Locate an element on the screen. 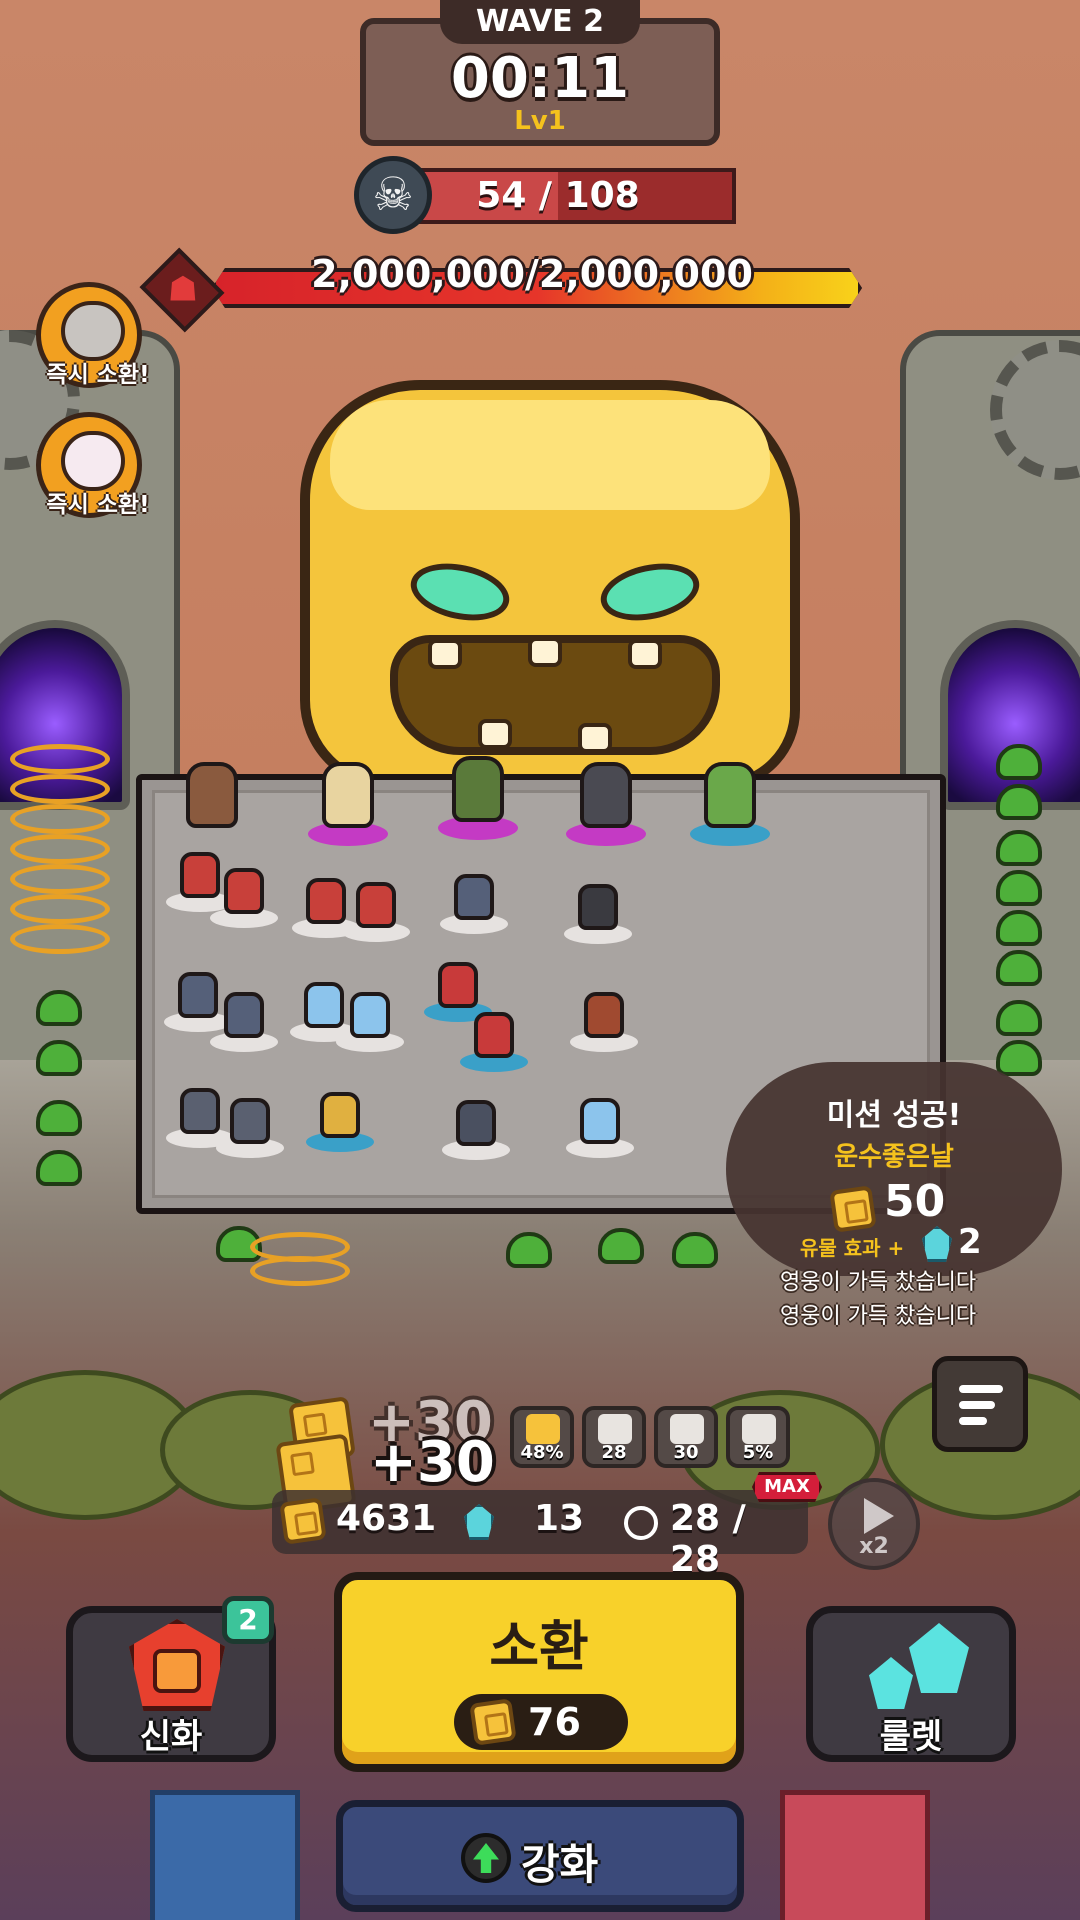 This screenshot has width=1080, height=1920. stat-attack-speed: 28 is located at coordinates (614, 1437).